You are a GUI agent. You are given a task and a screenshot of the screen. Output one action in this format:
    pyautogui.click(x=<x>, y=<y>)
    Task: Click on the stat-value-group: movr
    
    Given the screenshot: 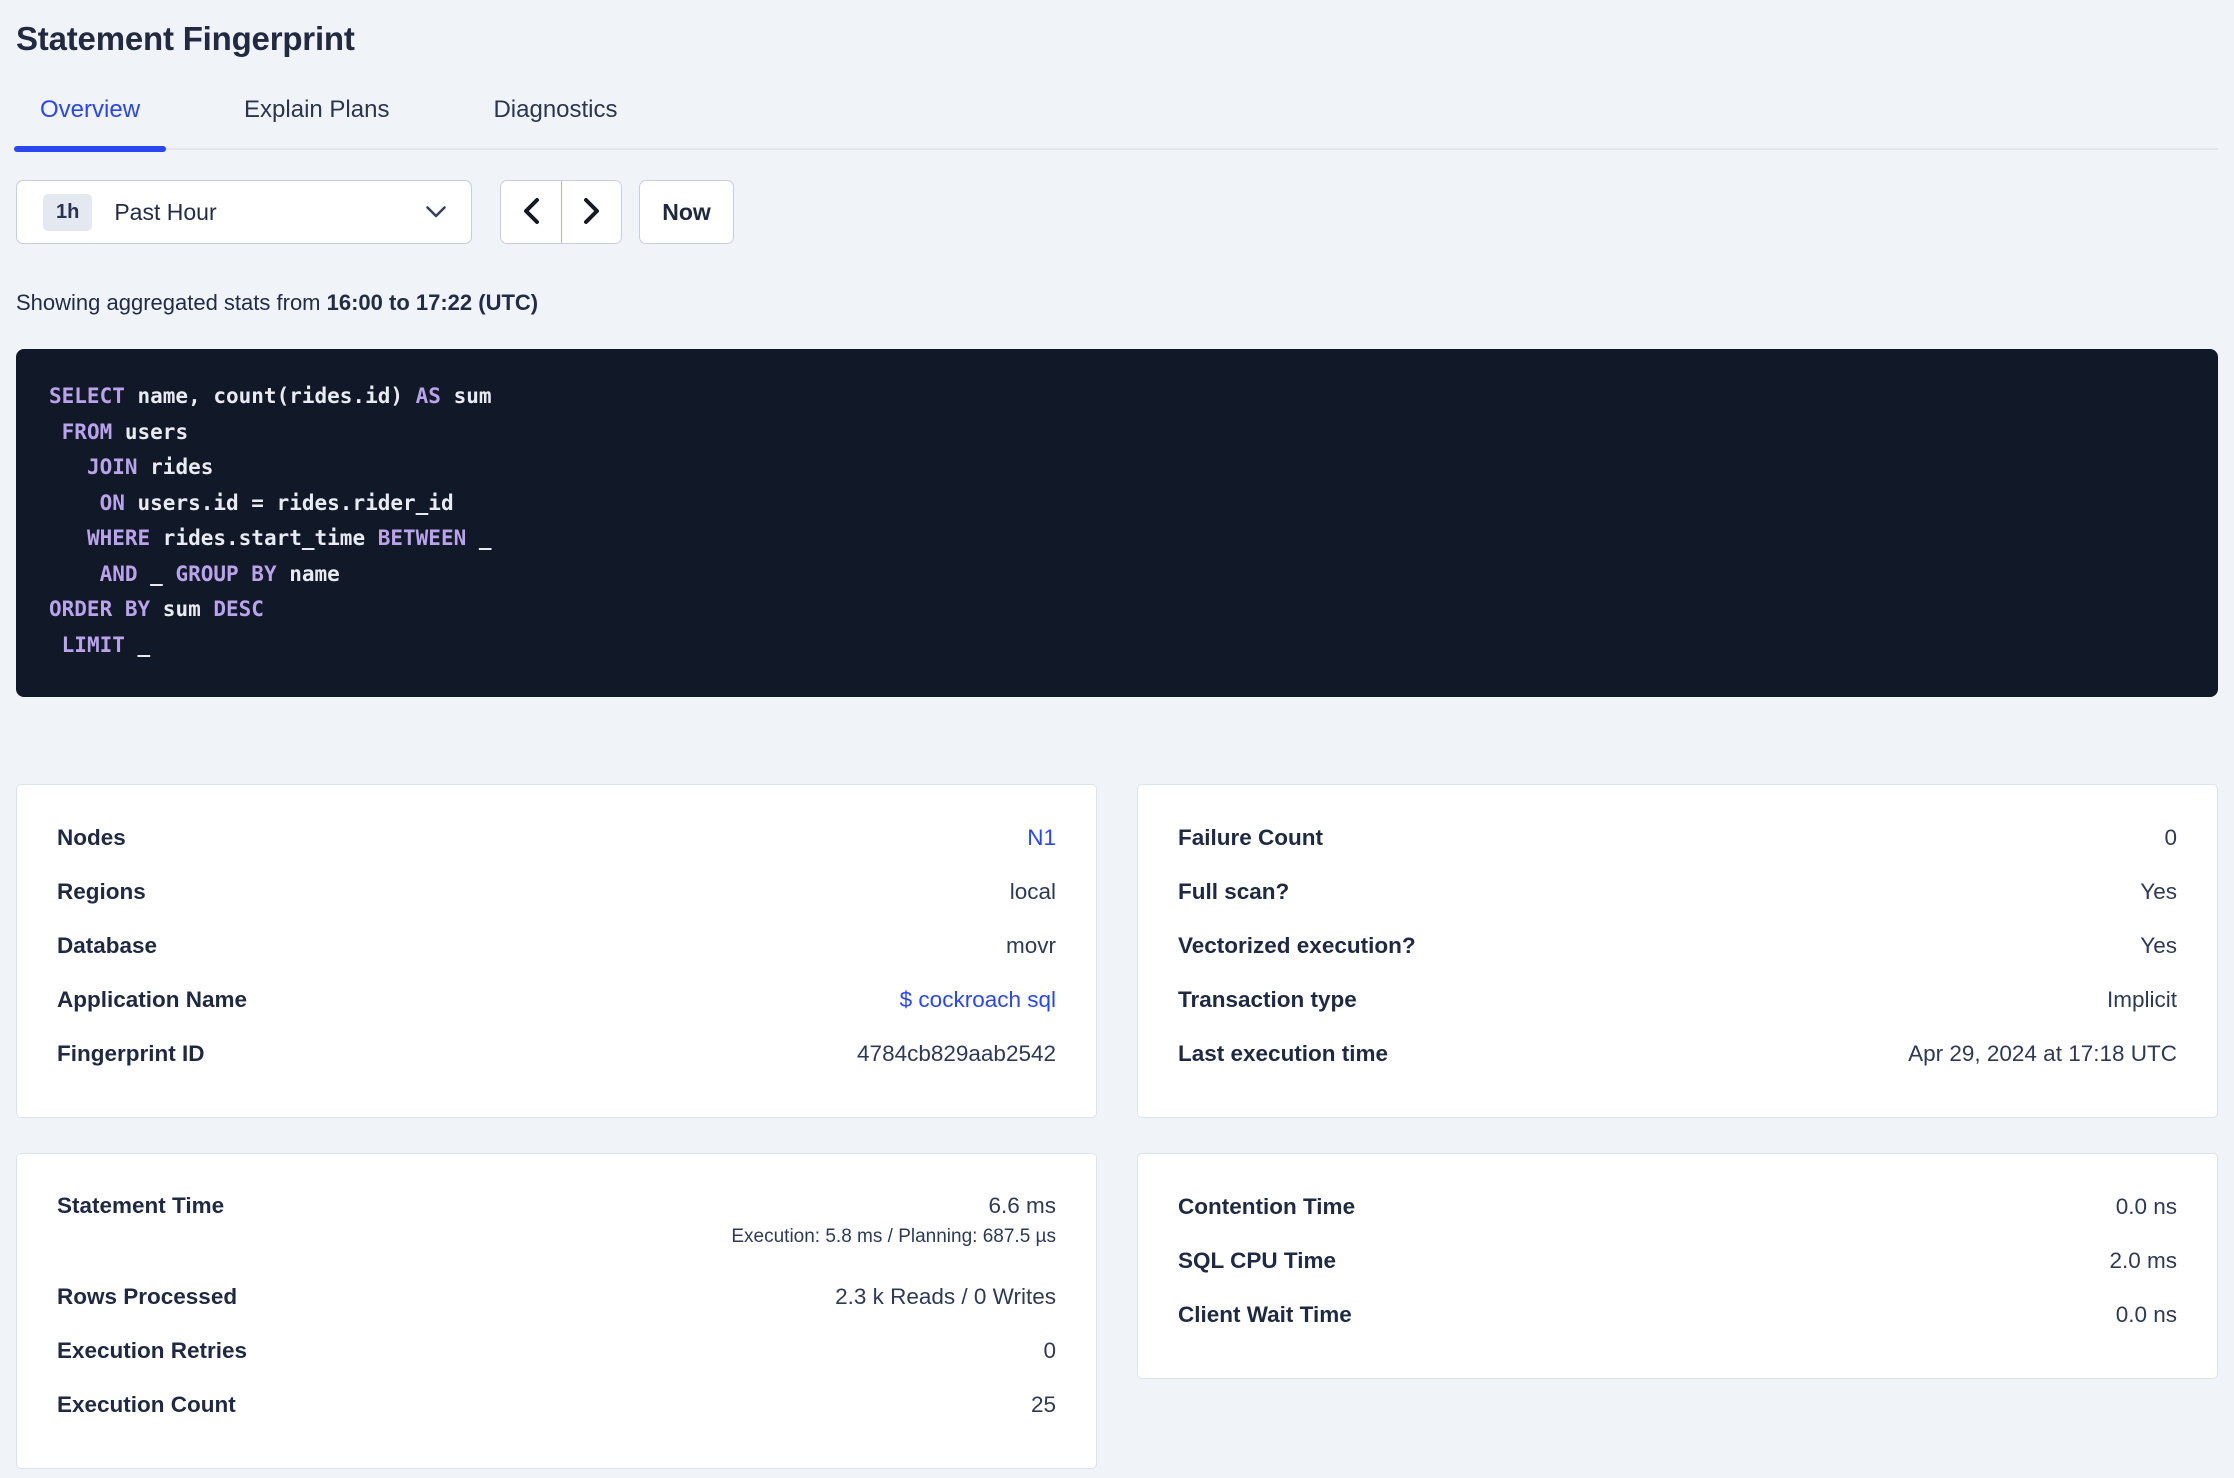 What is the action you would take?
    pyautogui.click(x=1031, y=946)
    